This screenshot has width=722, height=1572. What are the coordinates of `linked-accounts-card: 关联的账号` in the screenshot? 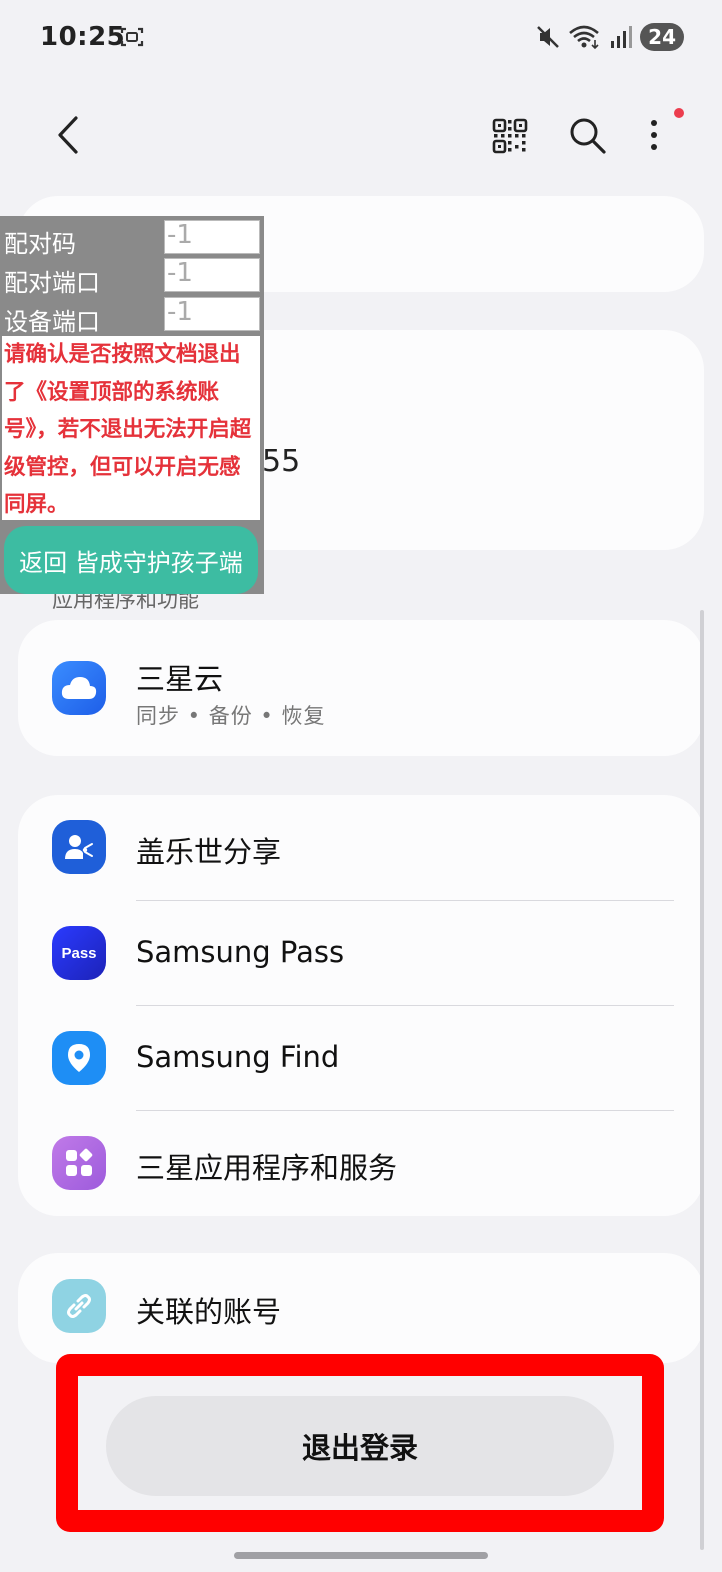 It's located at (361, 1308).